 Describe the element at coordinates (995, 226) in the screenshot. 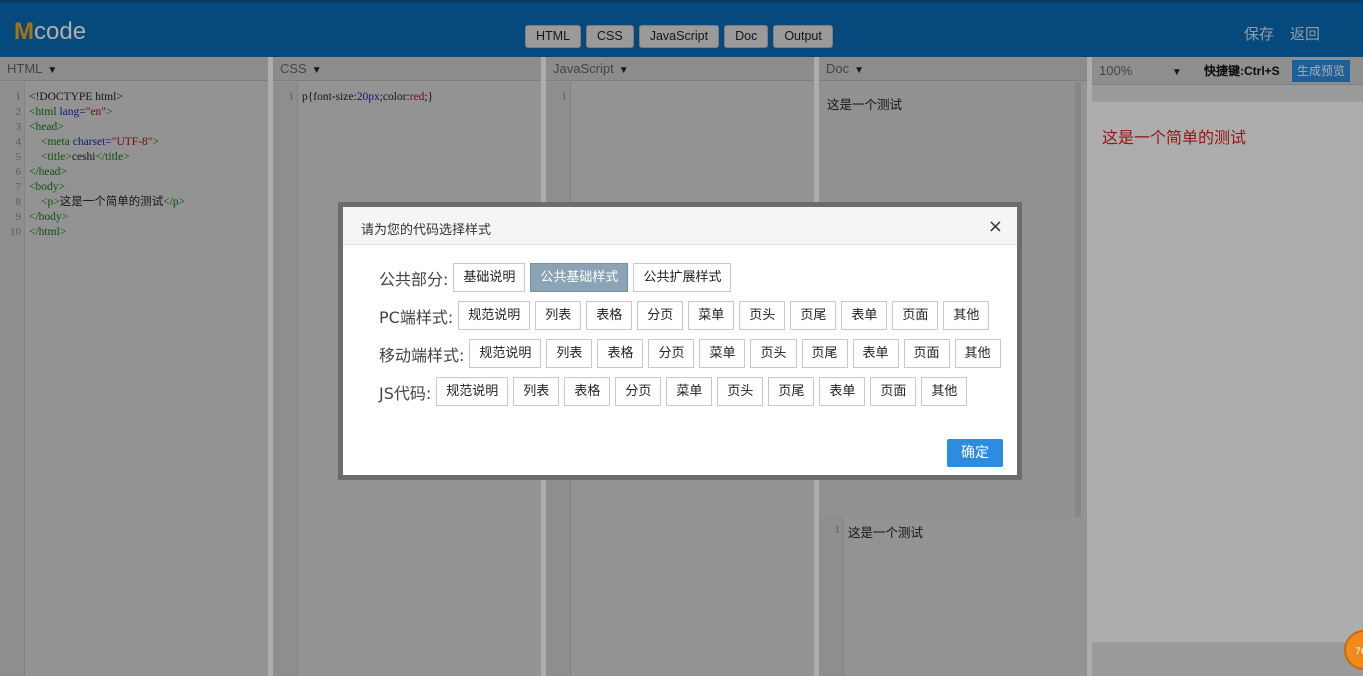

I see `close-icon: ×` at that location.